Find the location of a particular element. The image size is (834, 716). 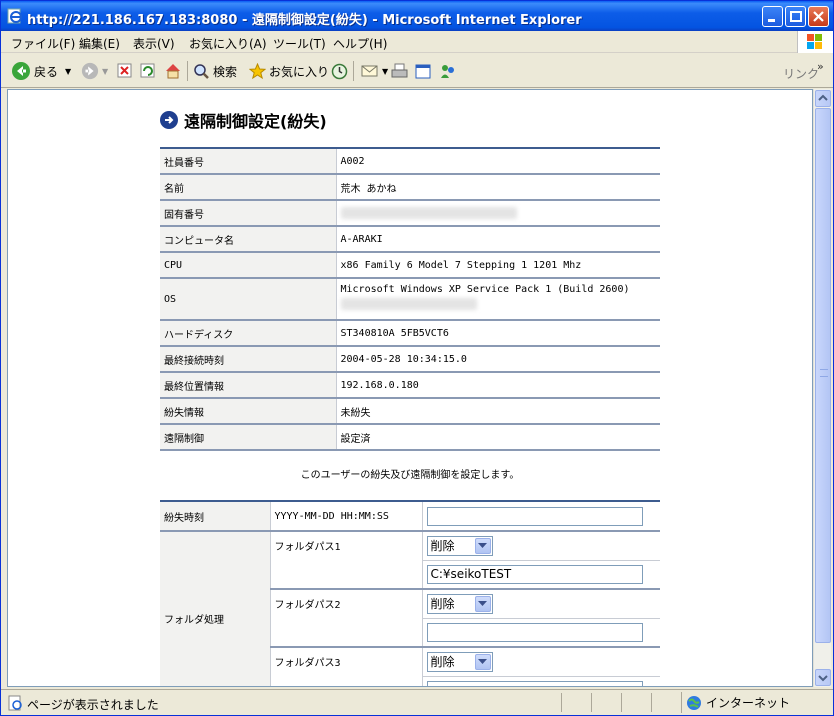

row-label: 社員番号 is located at coordinates (248, 161).